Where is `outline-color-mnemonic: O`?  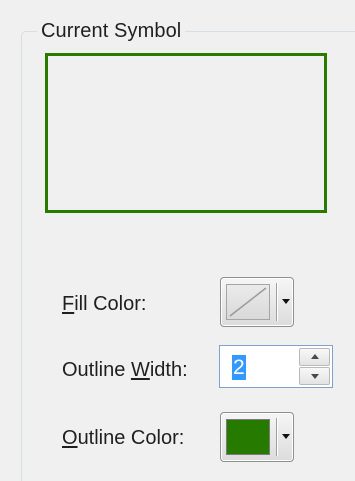
outline-color-mnemonic: O is located at coordinates (70, 438).